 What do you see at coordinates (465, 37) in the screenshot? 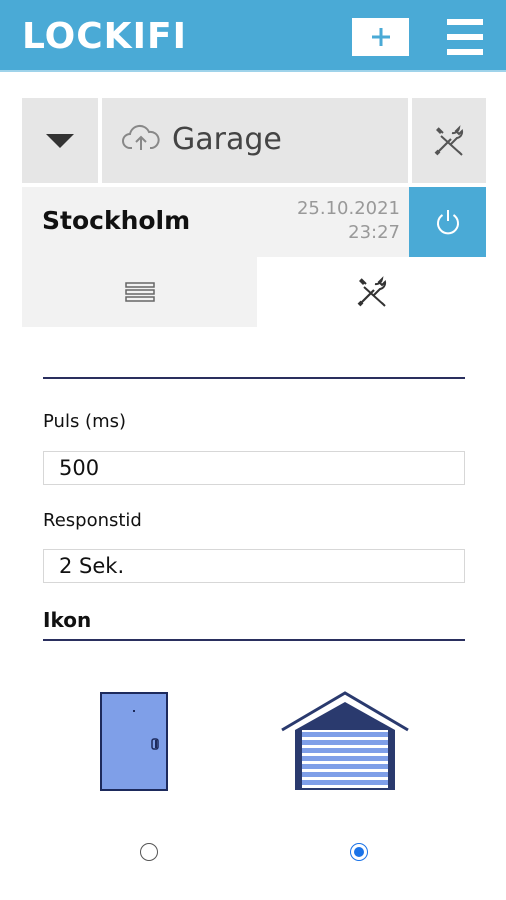
I see `menu-button` at bounding box center [465, 37].